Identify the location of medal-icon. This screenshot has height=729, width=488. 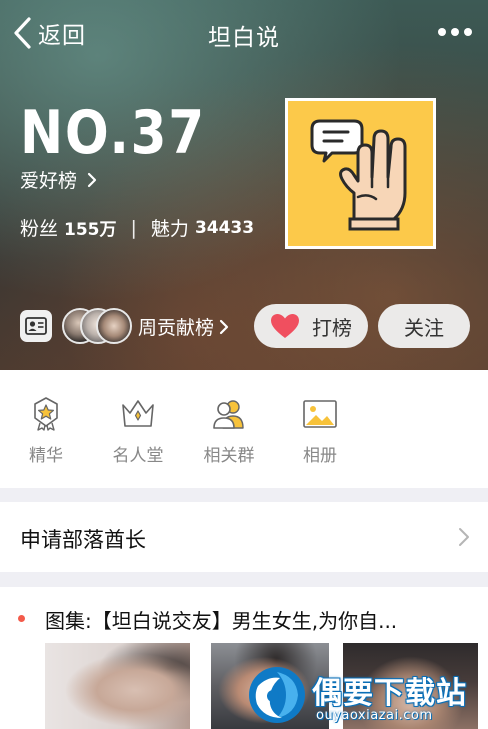
(46, 414).